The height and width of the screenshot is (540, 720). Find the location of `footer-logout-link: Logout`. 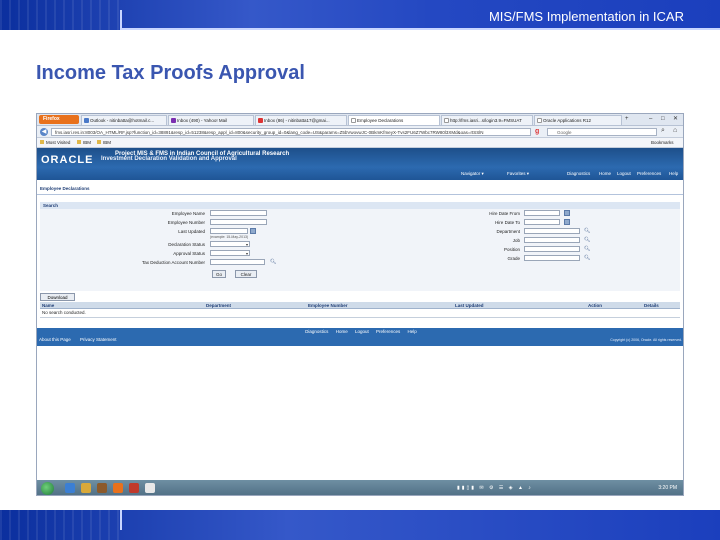

footer-logout-link: Logout is located at coordinates (362, 331).